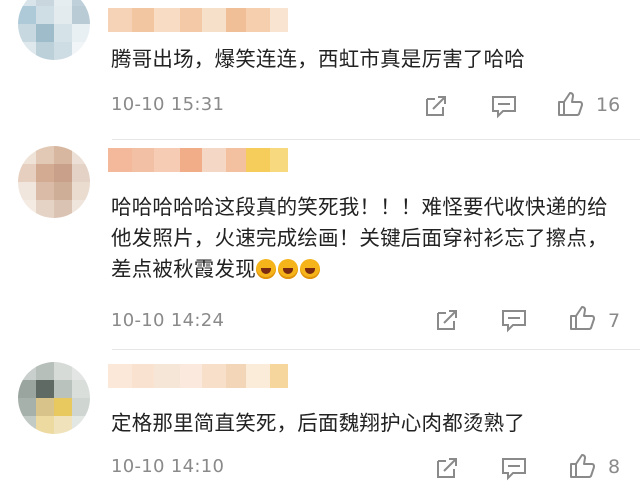  I want to click on comment-text: 定格那里简直笑死，后面魏翔护心肉都烫熟了, so click(318, 423).